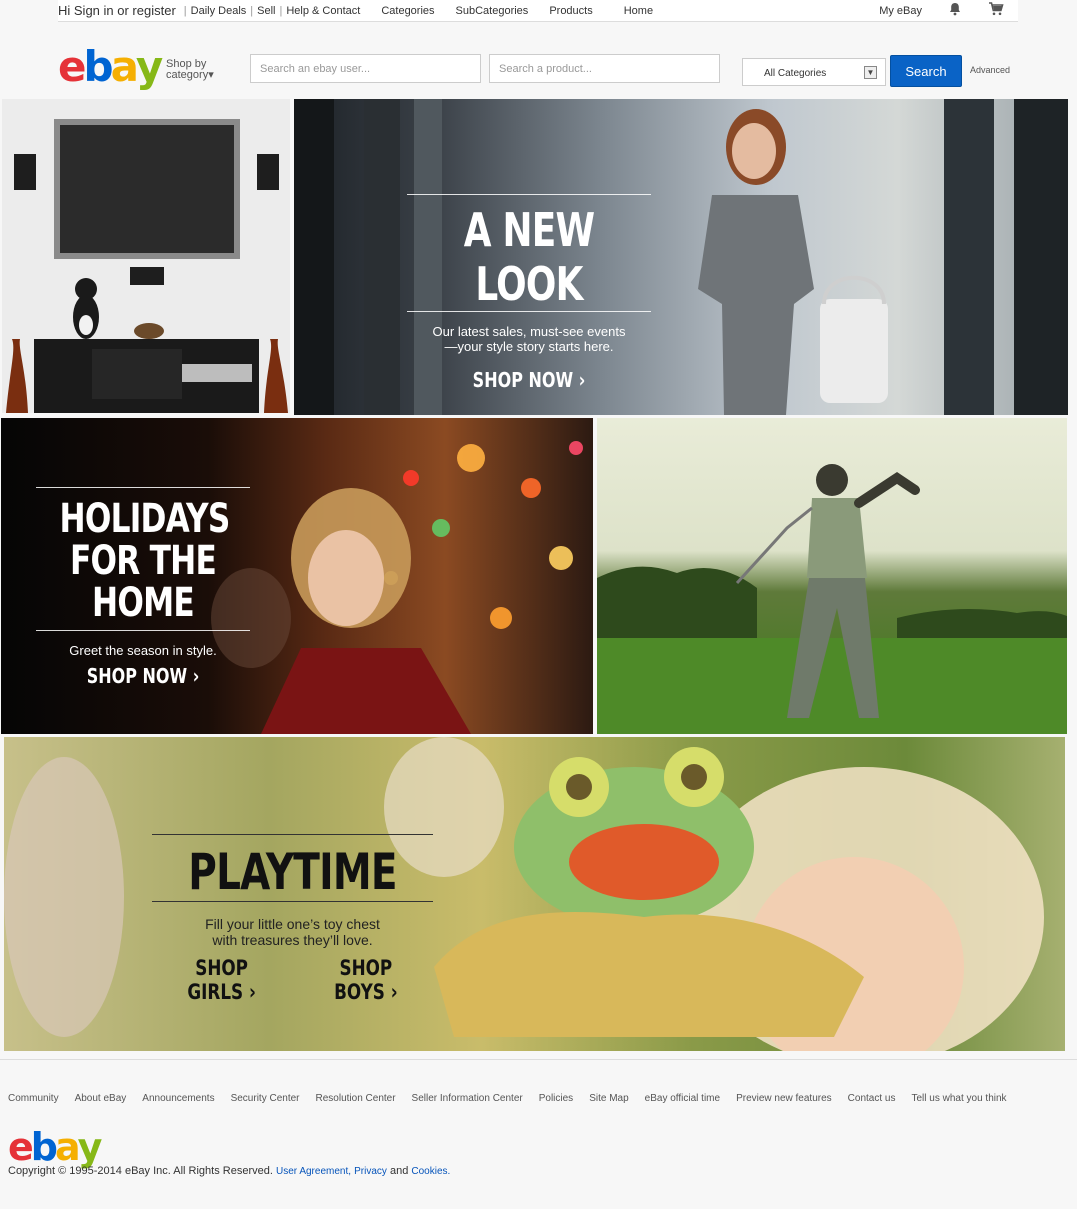 The height and width of the screenshot is (1209, 1077). I want to click on category-select: All Categories ▼, so click(814, 72).